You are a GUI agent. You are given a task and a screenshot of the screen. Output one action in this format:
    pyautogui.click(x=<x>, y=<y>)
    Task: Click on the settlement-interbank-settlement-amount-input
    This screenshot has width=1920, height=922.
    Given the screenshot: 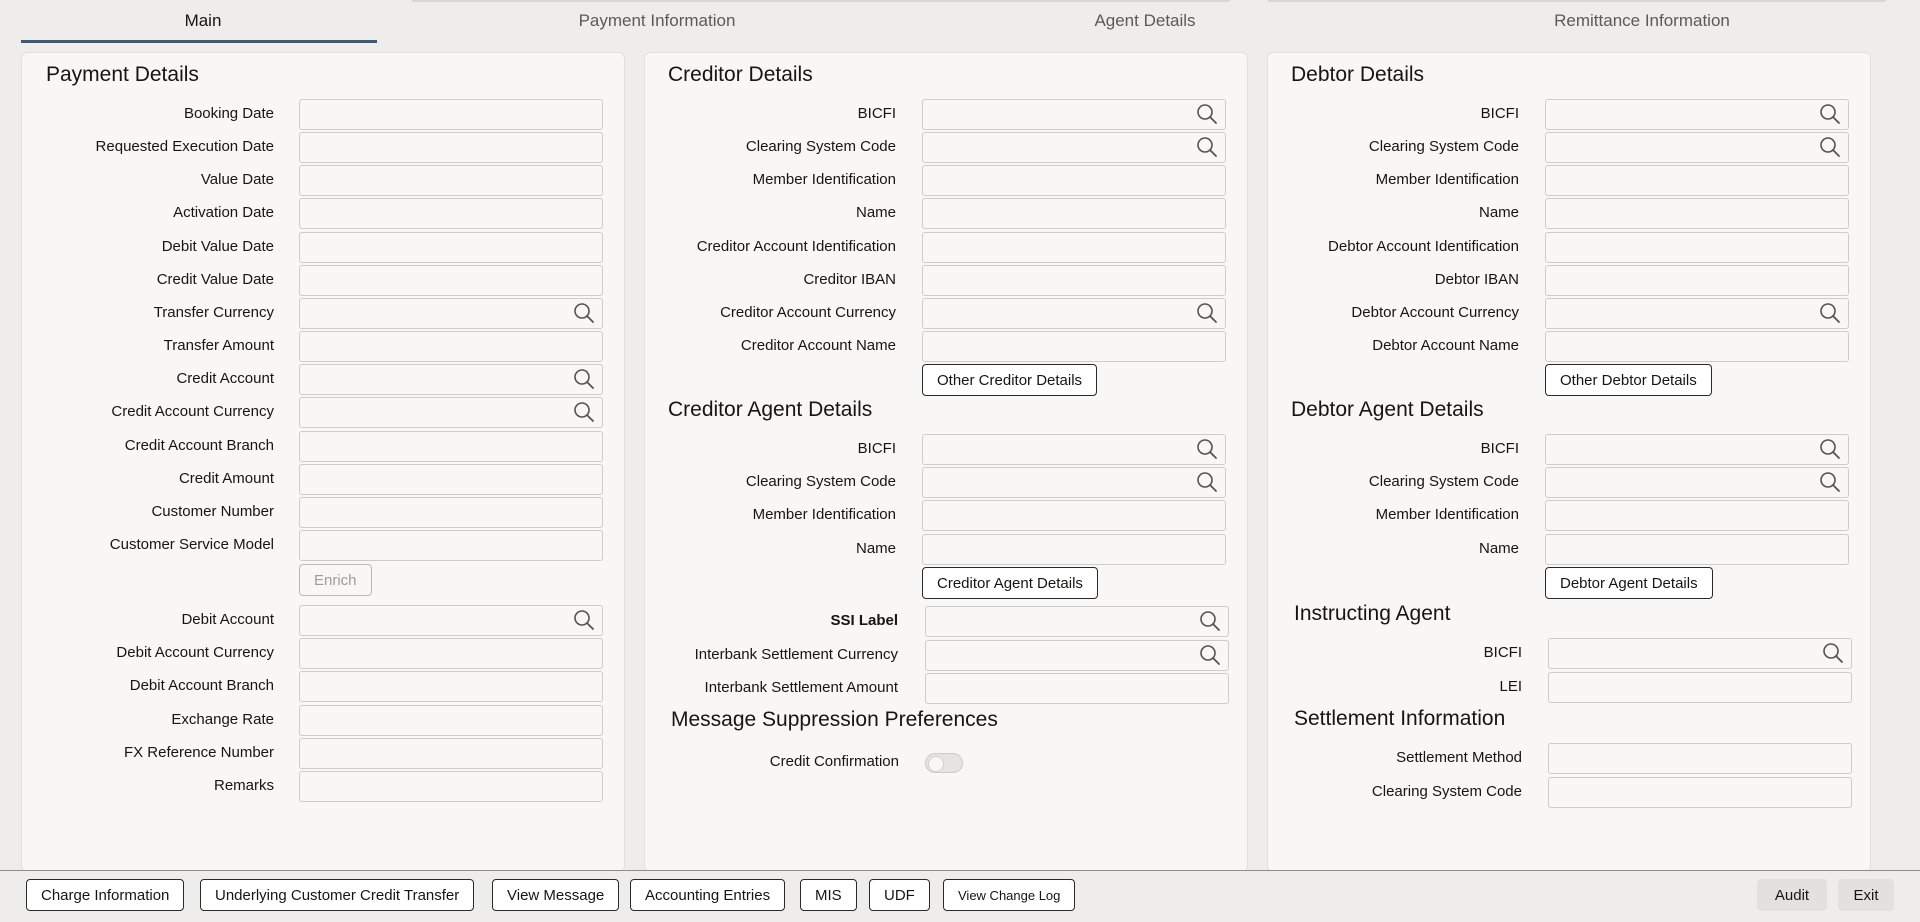 What is the action you would take?
    pyautogui.click(x=1077, y=688)
    